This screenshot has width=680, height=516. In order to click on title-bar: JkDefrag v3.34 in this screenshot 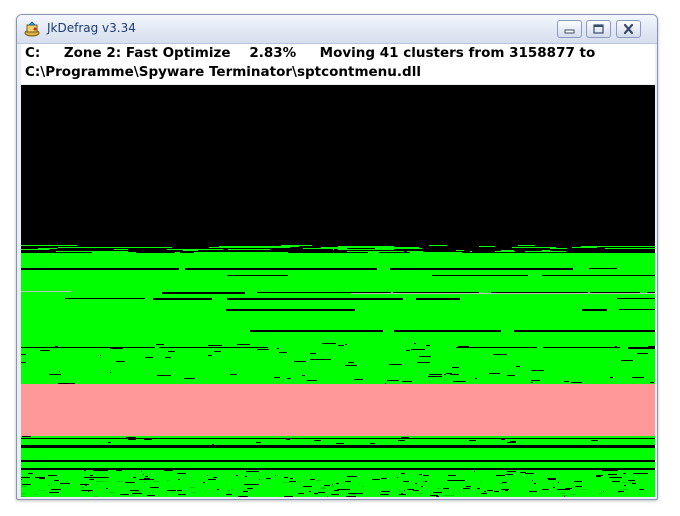, I will do `click(337, 29)`.